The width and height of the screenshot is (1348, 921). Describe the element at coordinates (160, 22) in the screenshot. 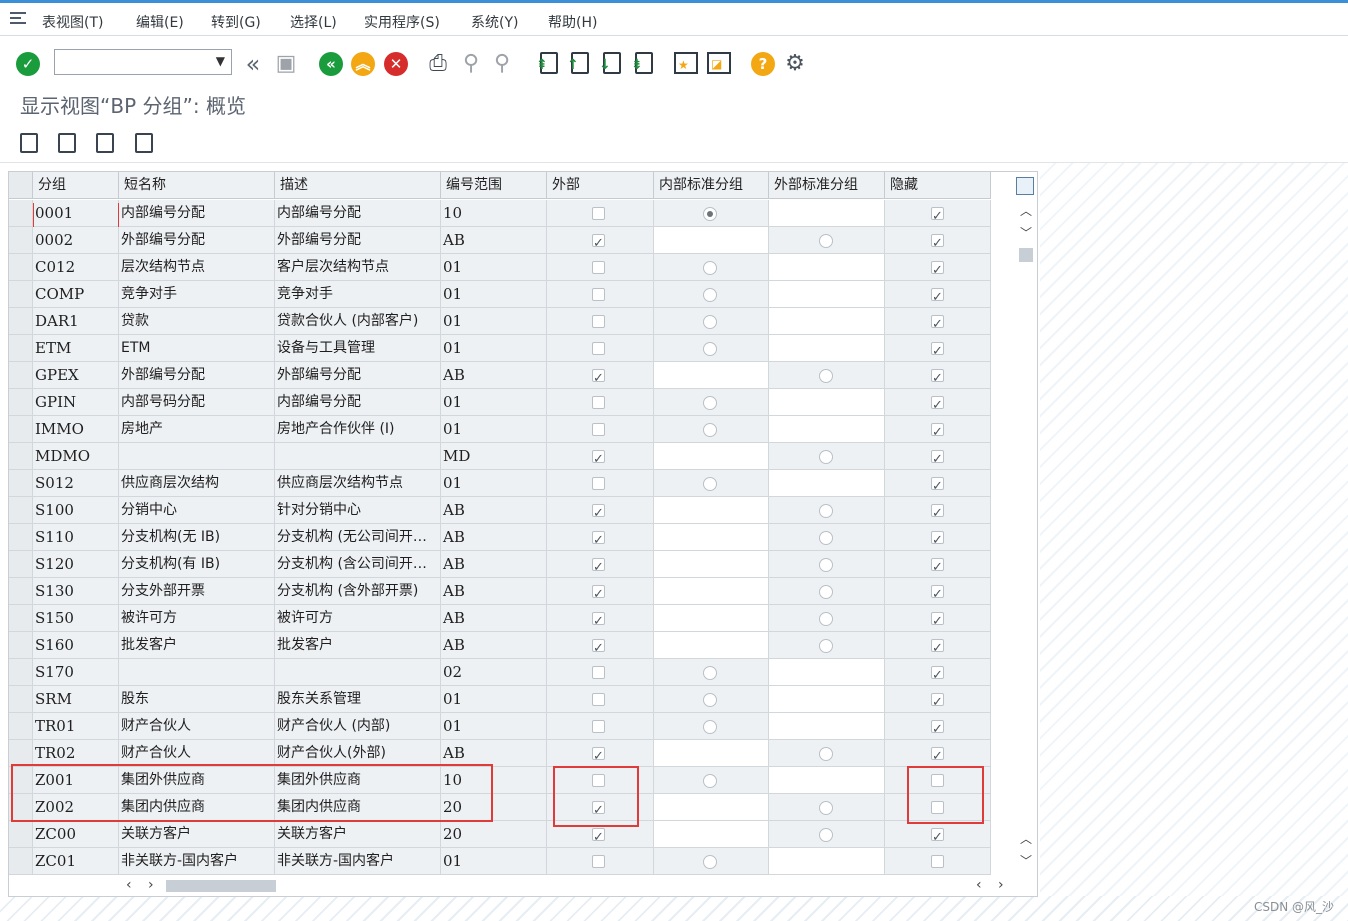

I see `menu-edit: 编辑(E)` at that location.